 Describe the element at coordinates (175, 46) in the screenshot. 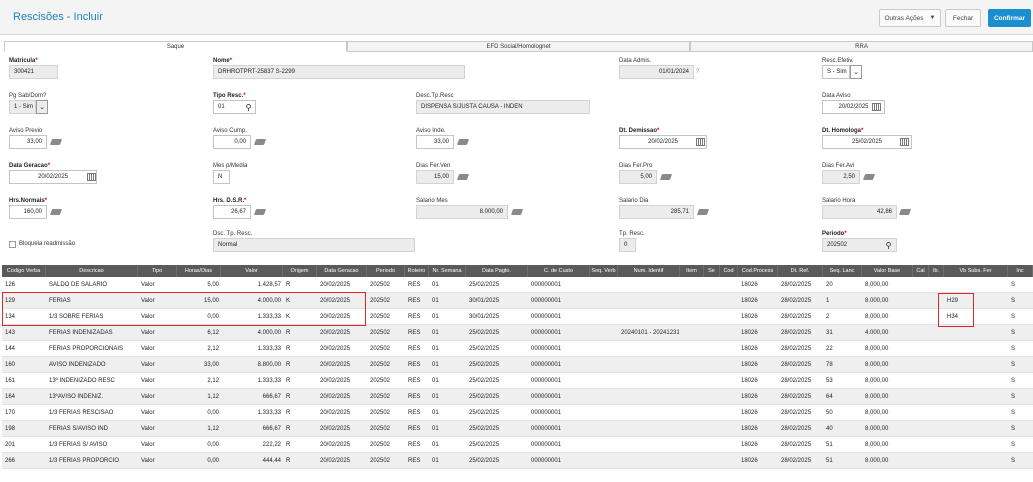

I see `tab-saque: Saque` at that location.